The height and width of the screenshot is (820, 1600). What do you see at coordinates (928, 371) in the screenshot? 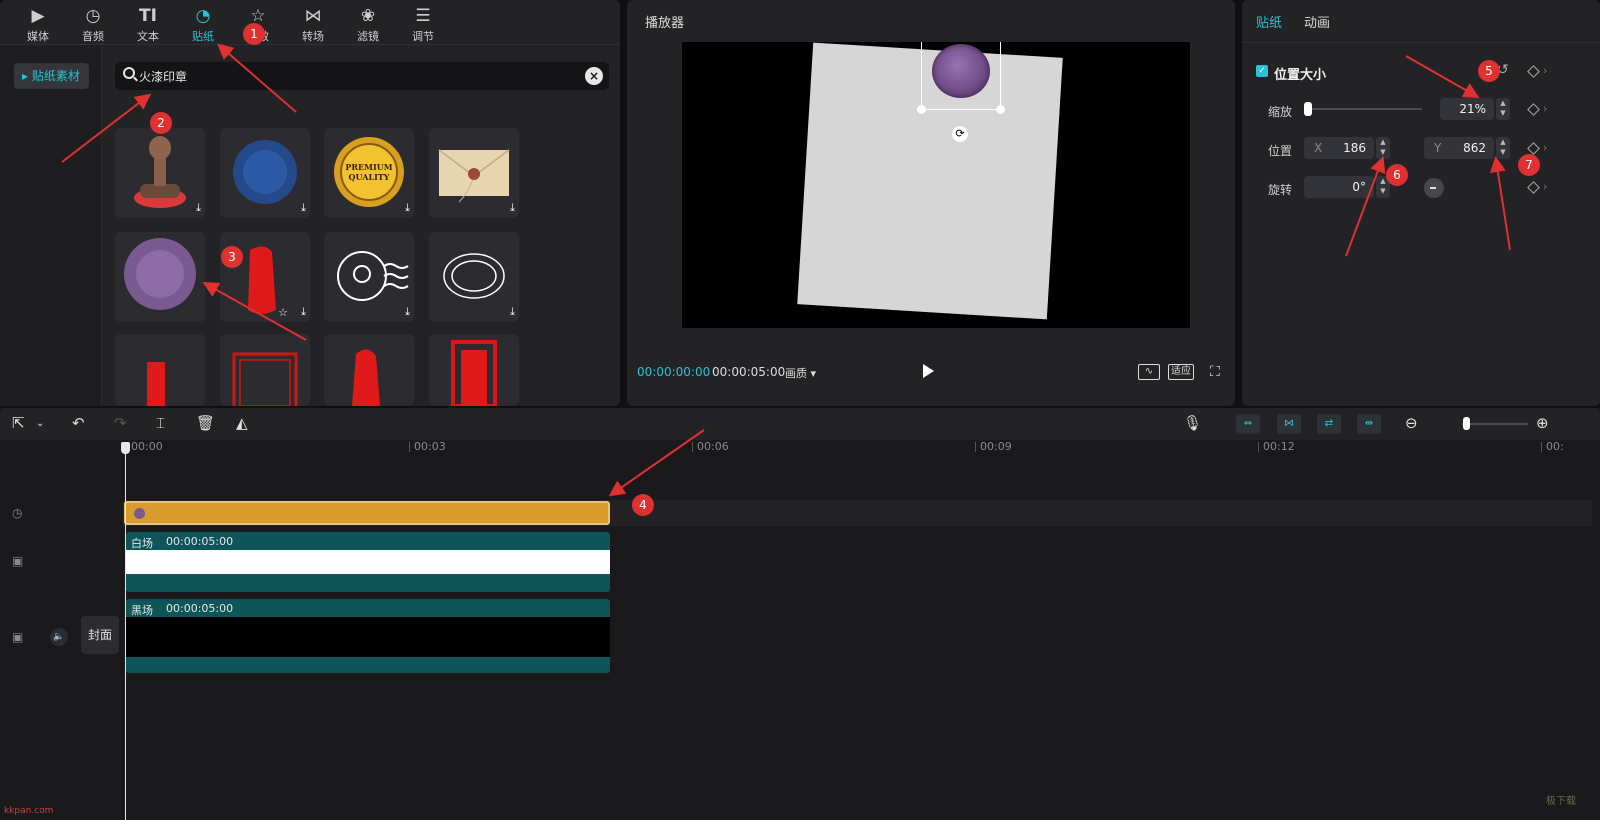
I see `play-icon` at bounding box center [928, 371].